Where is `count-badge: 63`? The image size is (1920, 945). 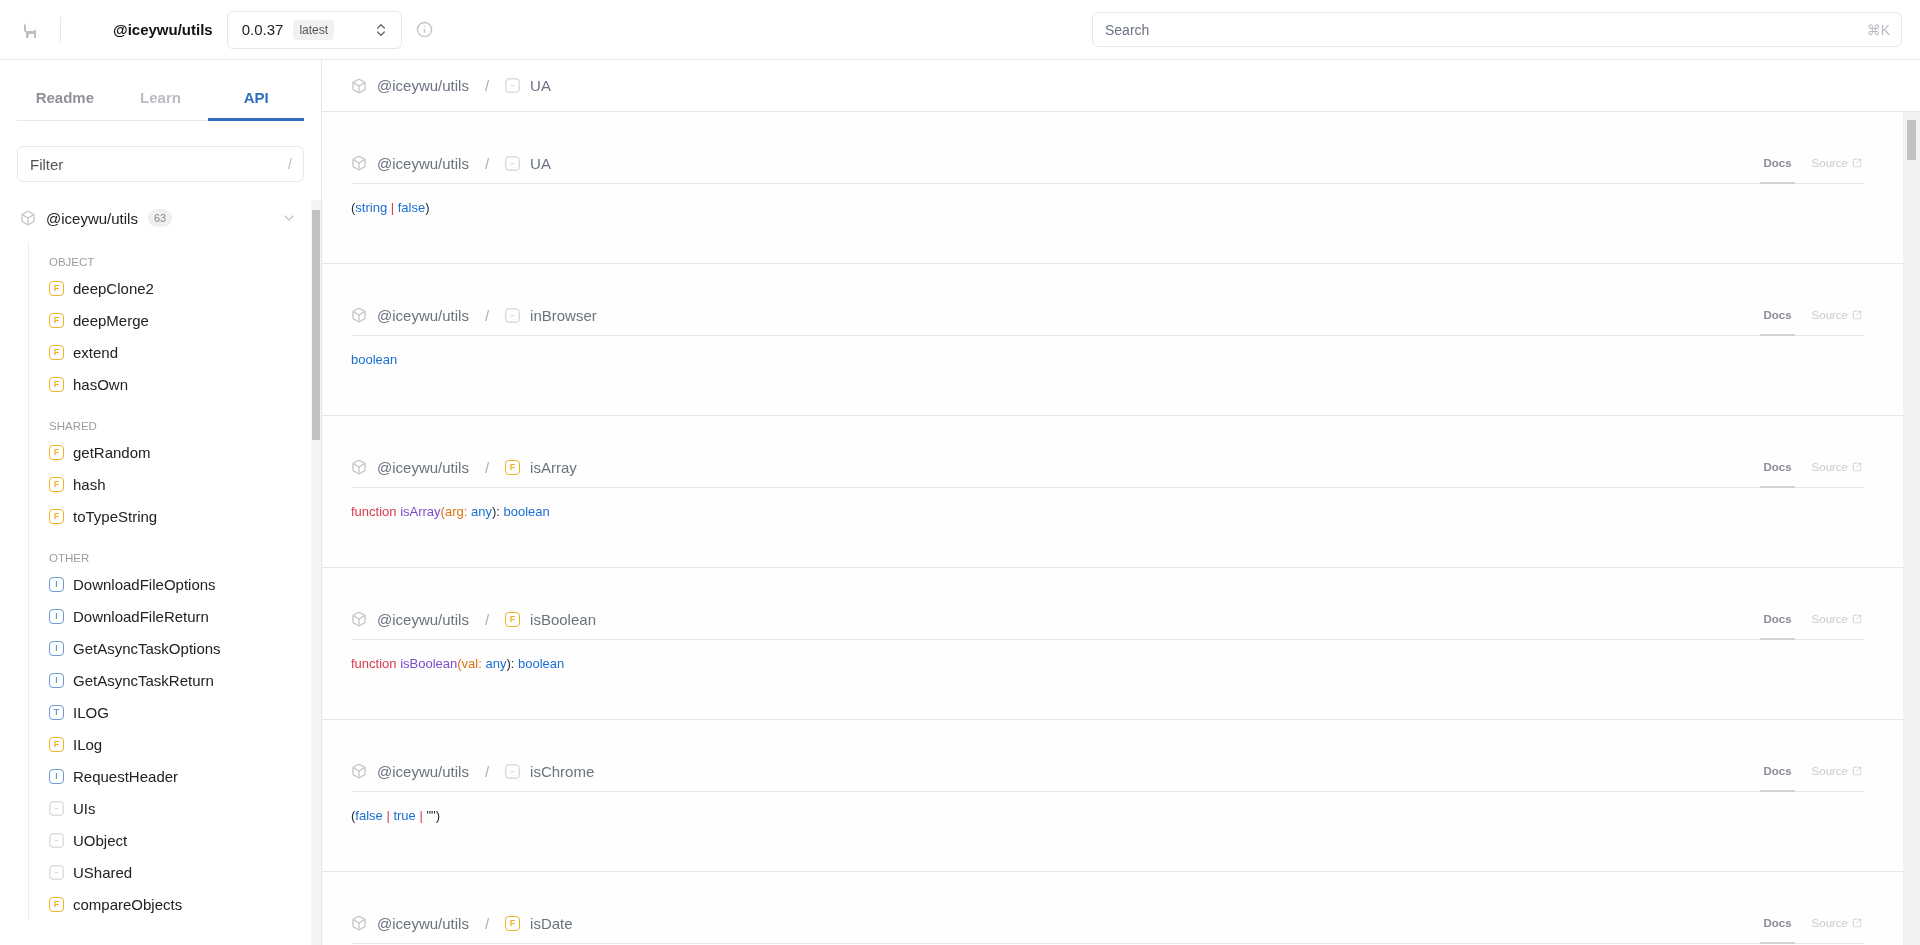 count-badge: 63 is located at coordinates (160, 218).